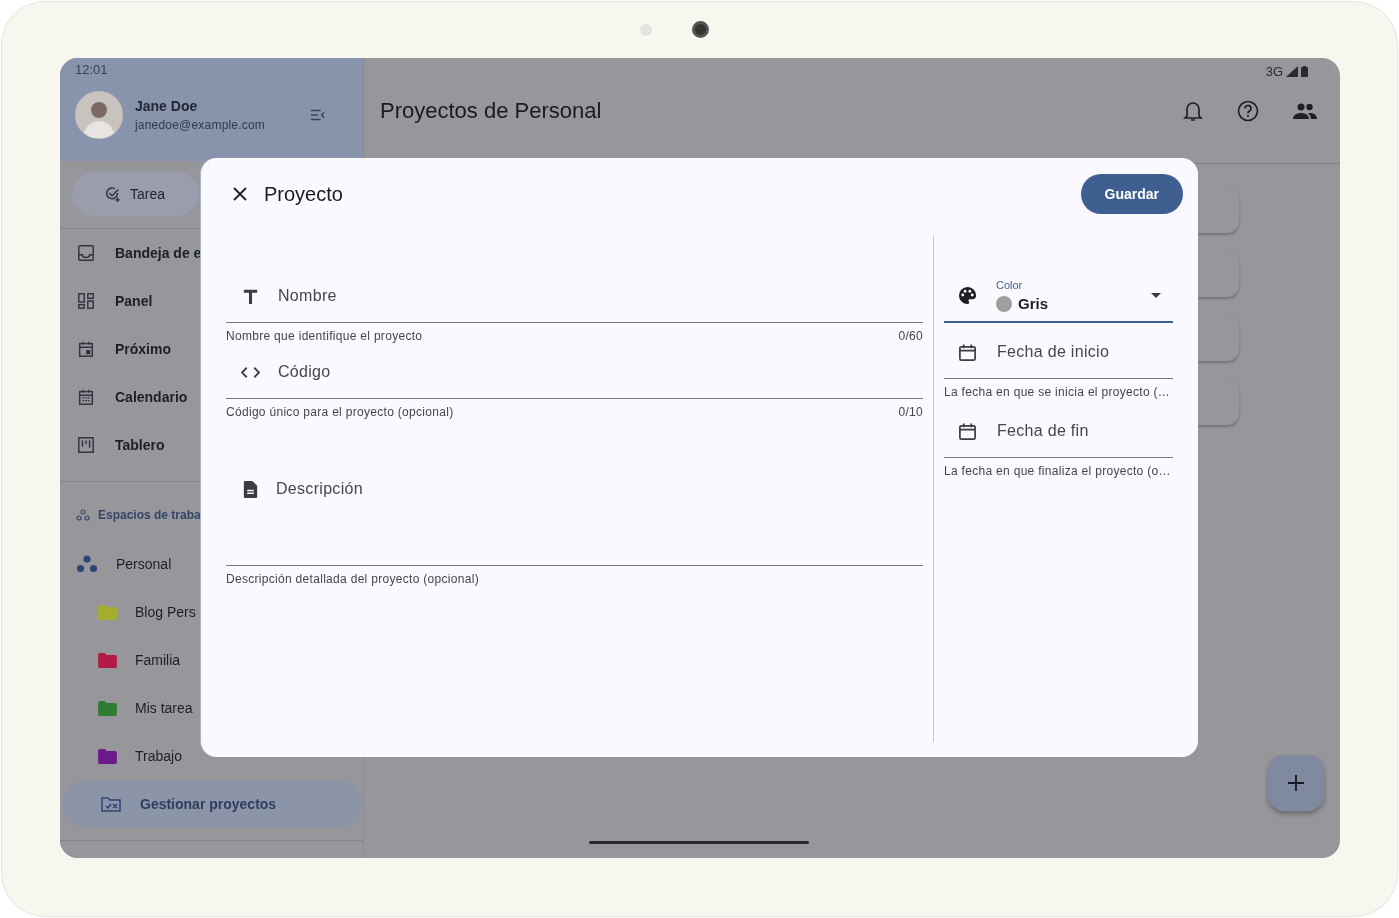  What do you see at coordinates (201, 125) in the screenshot?
I see `user-email: janedoe@example.com` at bounding box center [201, 125].